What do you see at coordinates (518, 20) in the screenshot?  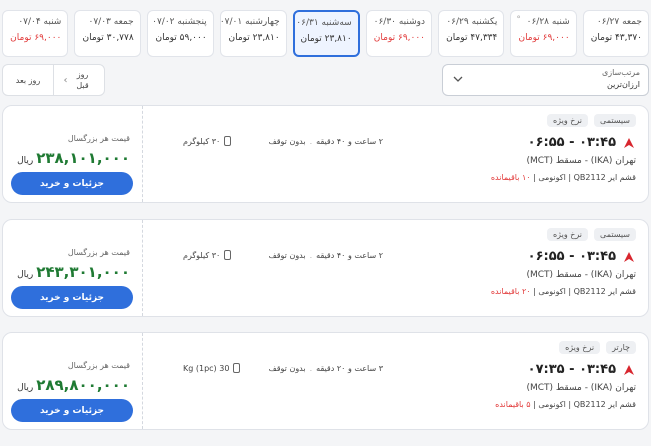 I see `date-mark: °` at bounding box center [518, 20].